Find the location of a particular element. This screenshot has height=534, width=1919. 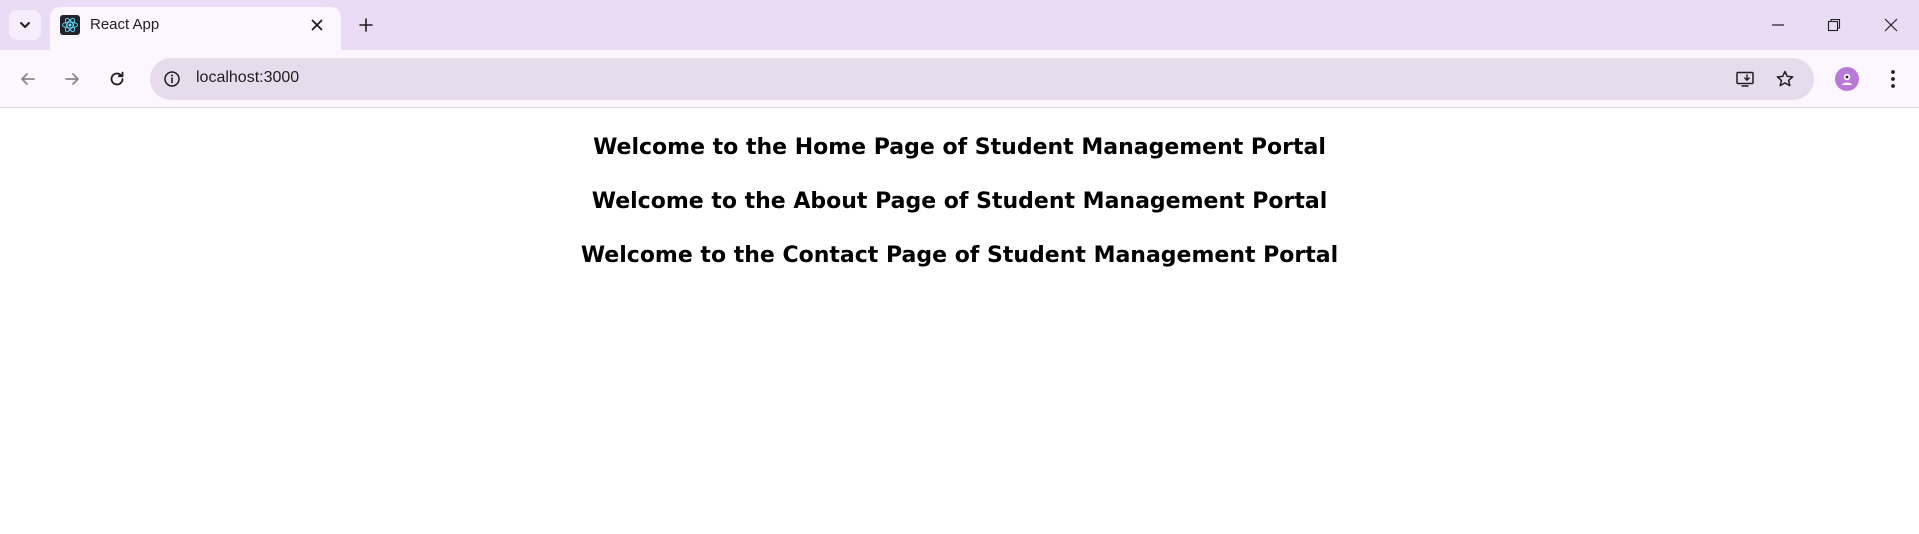

new-tab-button is located at coordinates (366, 25).